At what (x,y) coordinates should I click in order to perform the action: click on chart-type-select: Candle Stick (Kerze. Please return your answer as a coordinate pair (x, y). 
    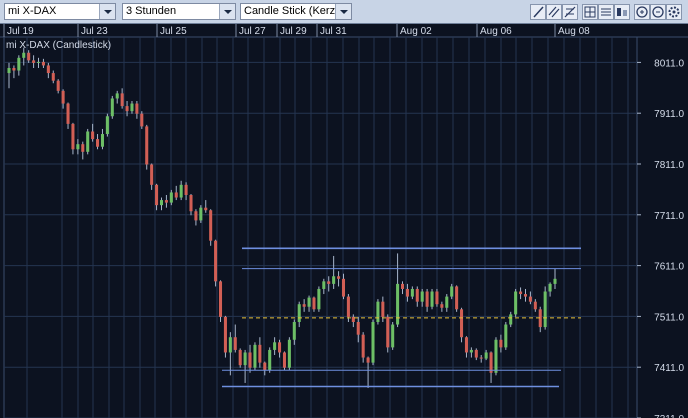
    Looking at the image, I should click on (296, 11).